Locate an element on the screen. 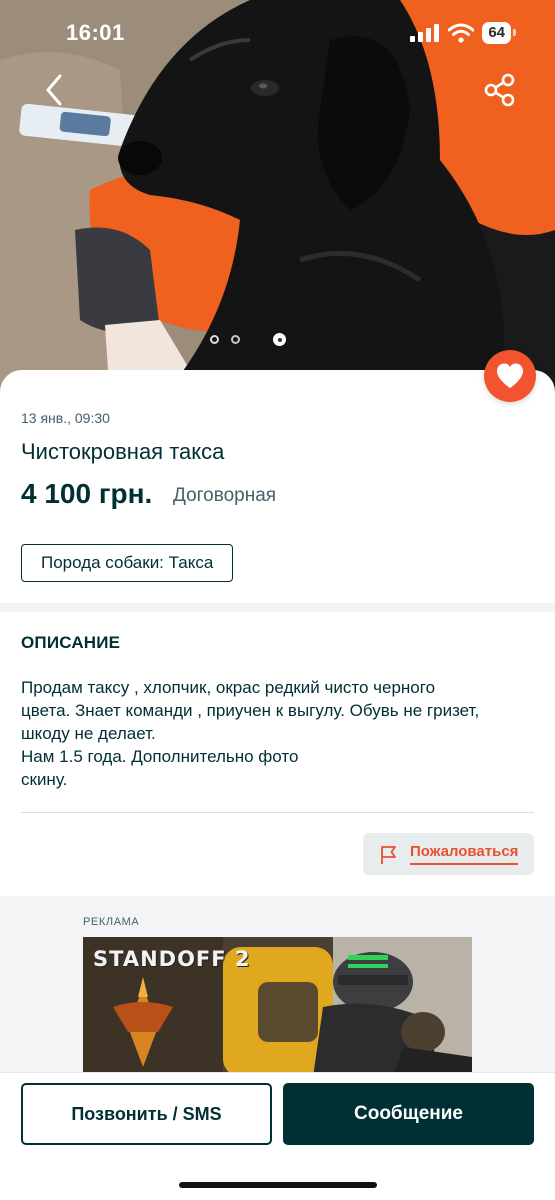 This screenshot has height=1200, width=555. breed-tag: Порода собаки: Такса is located at coordinates (127, 563).